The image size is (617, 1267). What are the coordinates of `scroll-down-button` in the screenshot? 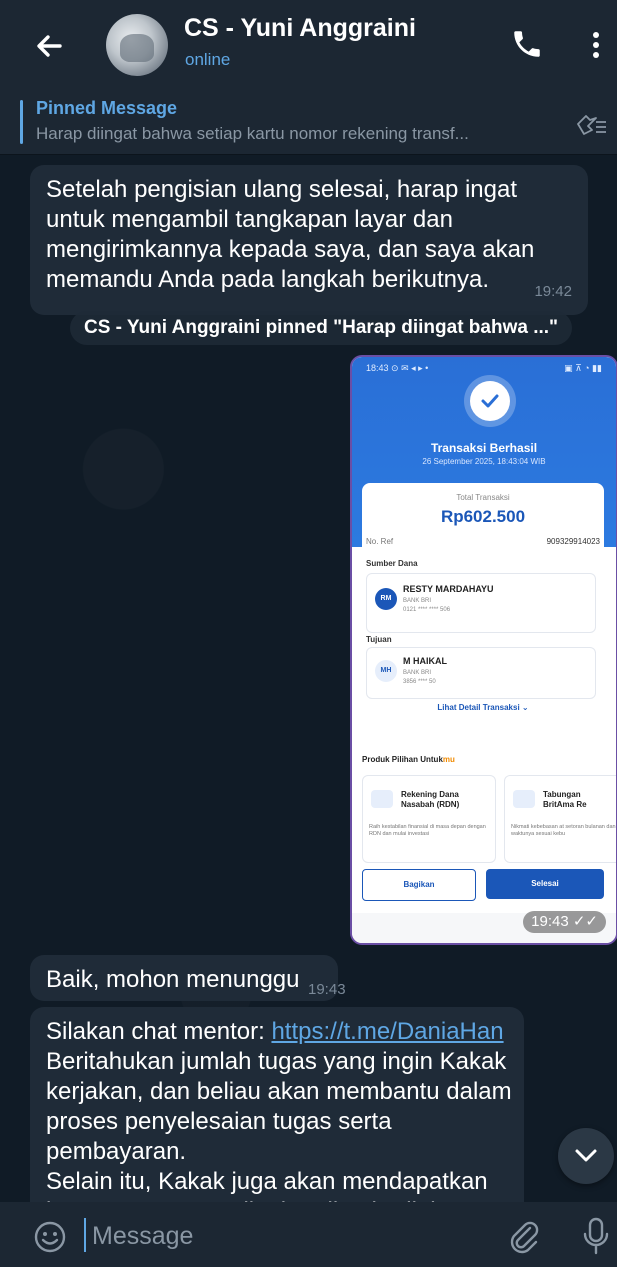 It's located at (586, 1156).